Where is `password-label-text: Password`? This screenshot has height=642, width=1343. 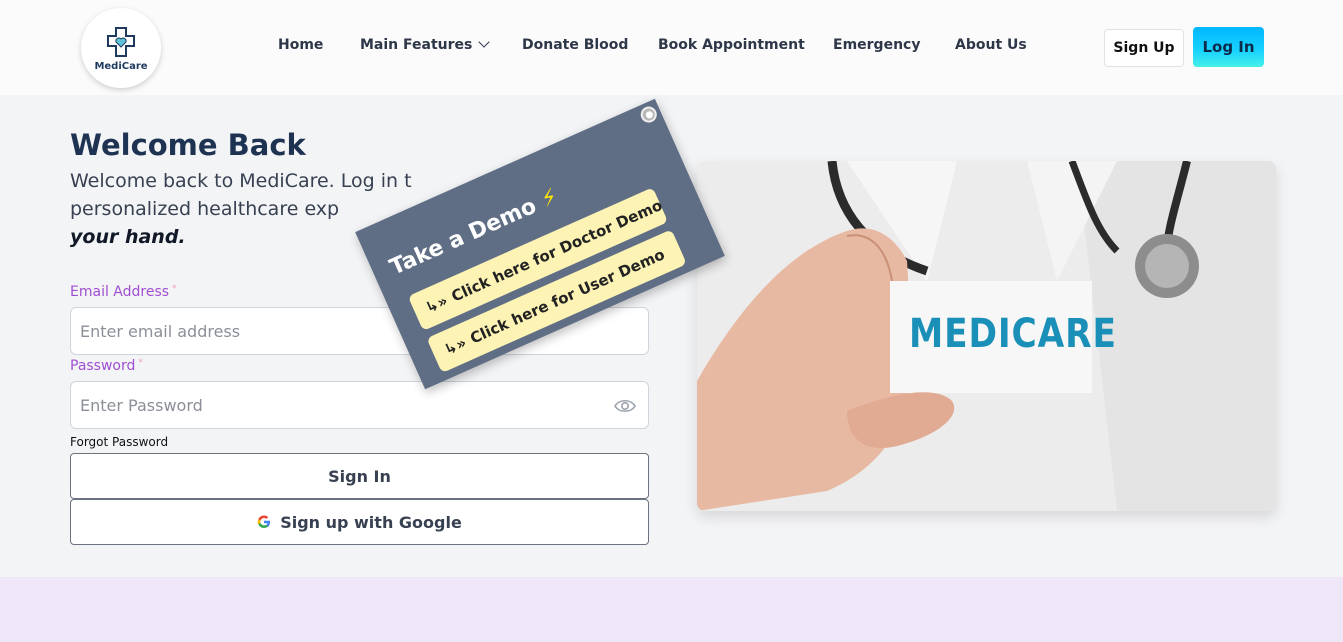 password-label-text: Password is located at coordinates (103, 366).